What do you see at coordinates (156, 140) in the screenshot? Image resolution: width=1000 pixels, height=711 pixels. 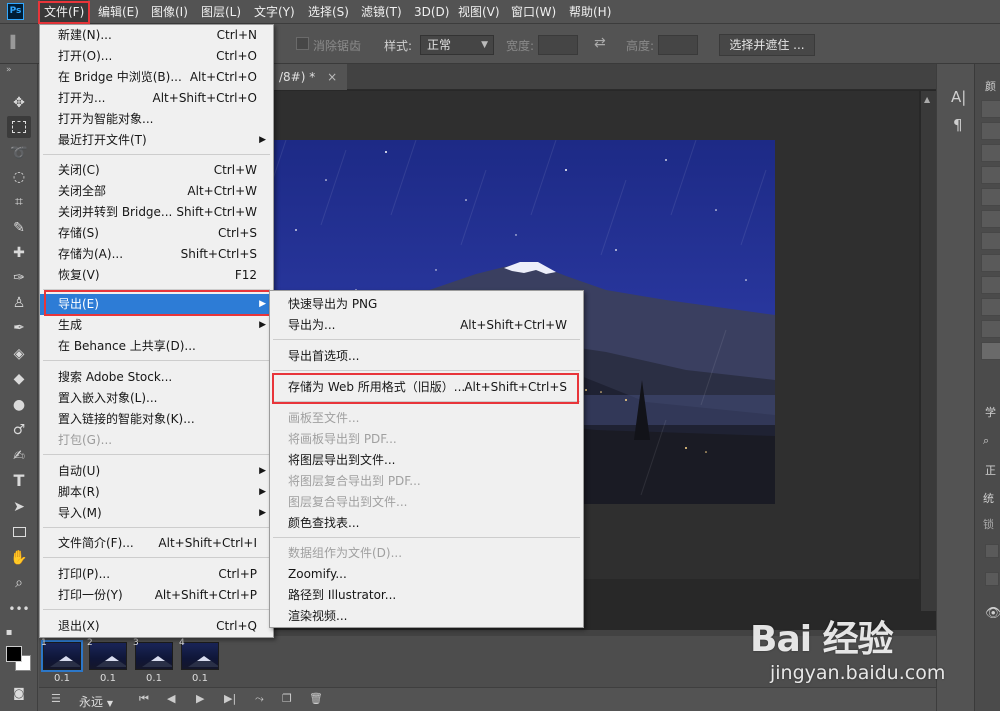 I see `menu-item-recent-files: 最近打开文件(T) ▶` at bounding box center [156, 140].